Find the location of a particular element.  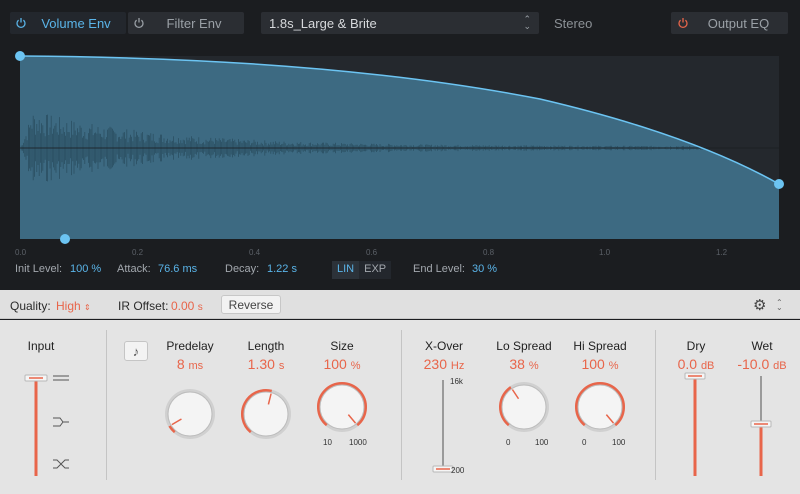

exp-button: EXP is located at coordinates (375, 270).